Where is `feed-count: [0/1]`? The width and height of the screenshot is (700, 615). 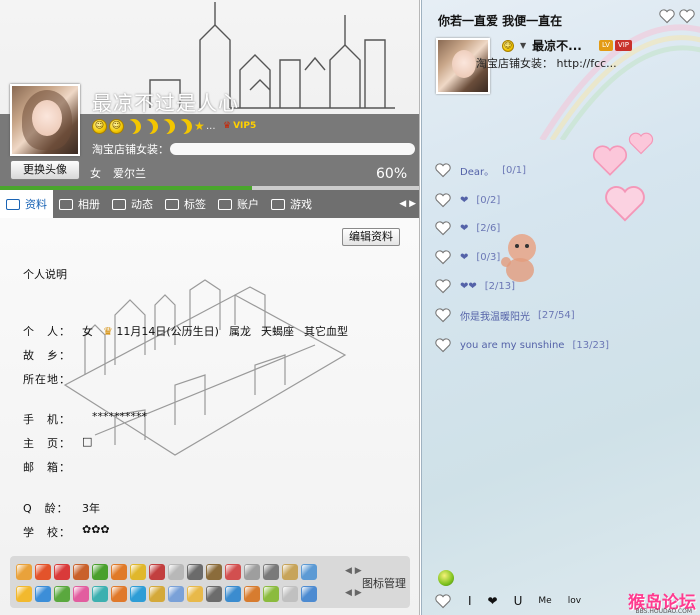 feed-count: [0/1] is located at coordinates (514, 170).